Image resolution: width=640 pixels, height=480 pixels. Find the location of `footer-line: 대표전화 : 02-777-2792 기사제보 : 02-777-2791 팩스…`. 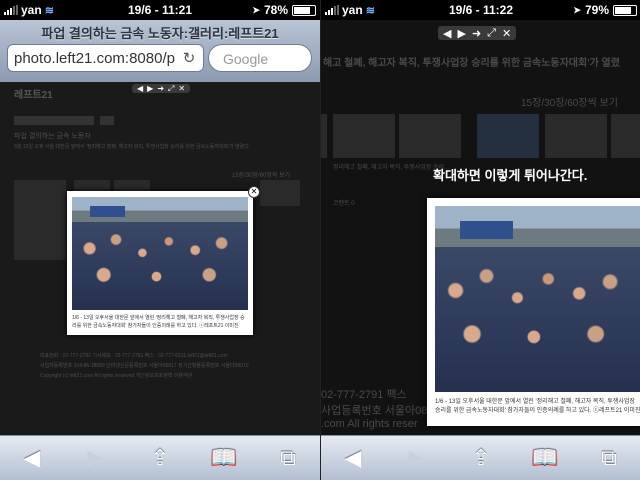

footer-line: 대표전화 : 02-777-2792 기사제보 : 02-777-2791 팩스… is located at coordinates (134, 356).